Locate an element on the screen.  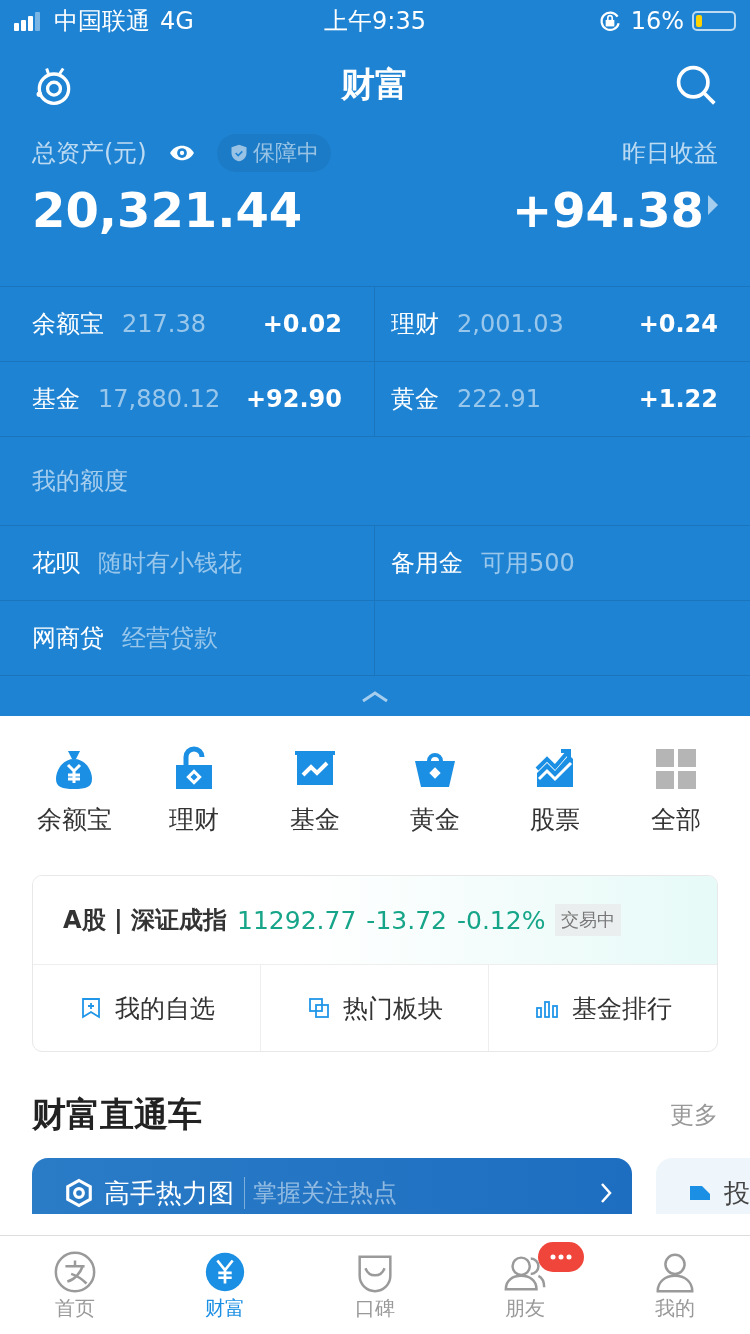
credit-name: 备用金 is located at coordinates (427, 563).